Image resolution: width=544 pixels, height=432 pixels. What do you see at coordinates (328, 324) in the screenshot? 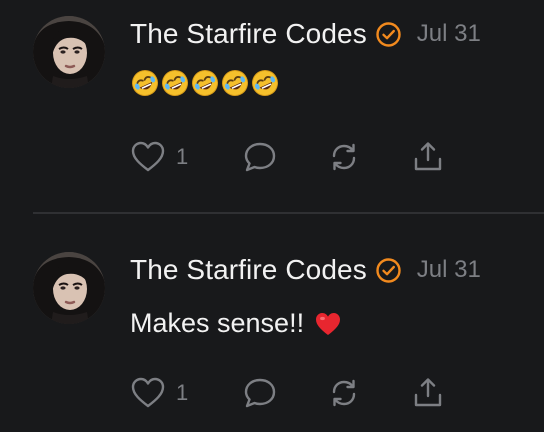
I see `red-heart-emoji-icon` at bounding box center [328, 324].